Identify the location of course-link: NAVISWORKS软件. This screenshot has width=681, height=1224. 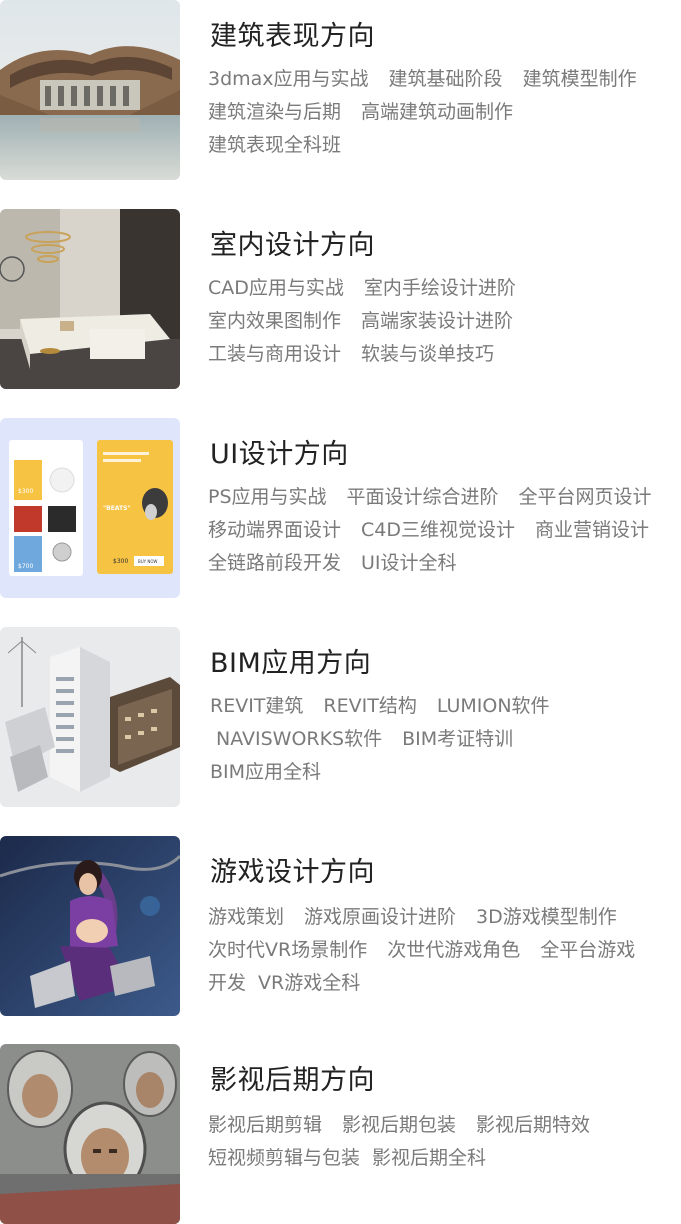
(299, 737).